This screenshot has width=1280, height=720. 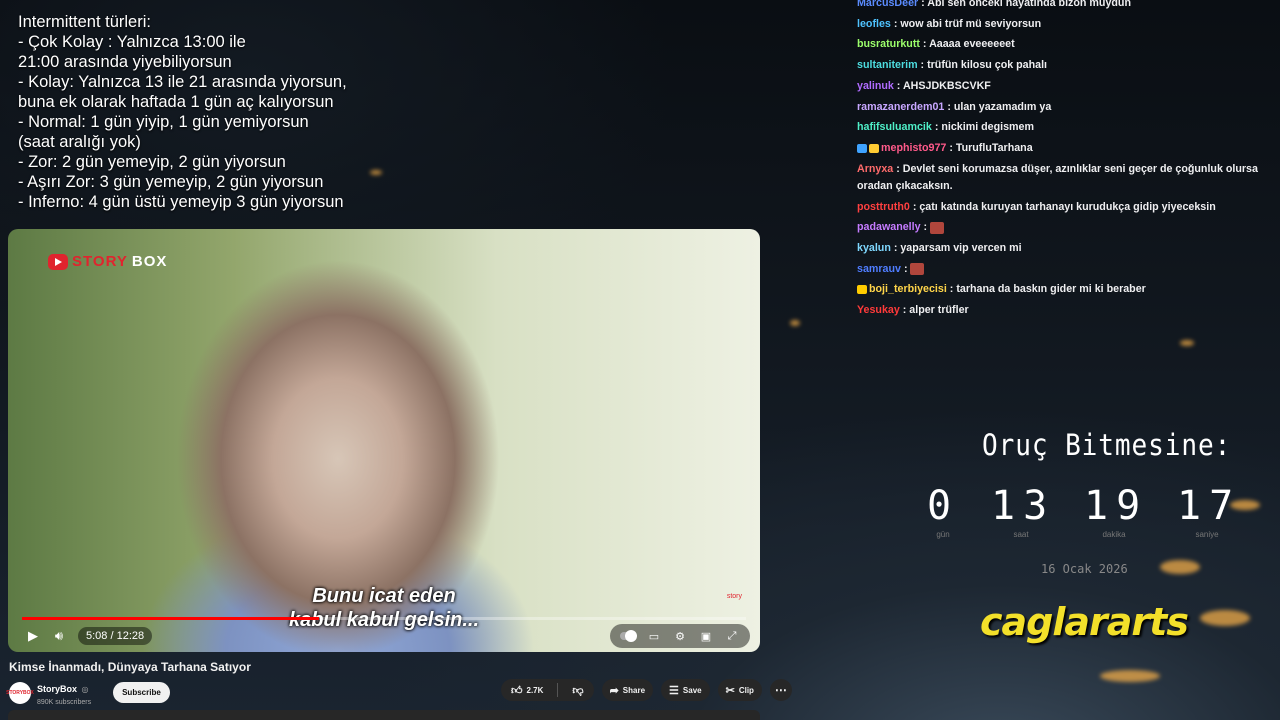 I want to click on chat-message: sultaniterim : trüfün kilosu çok pahalı, so click(x=1066, y=65).